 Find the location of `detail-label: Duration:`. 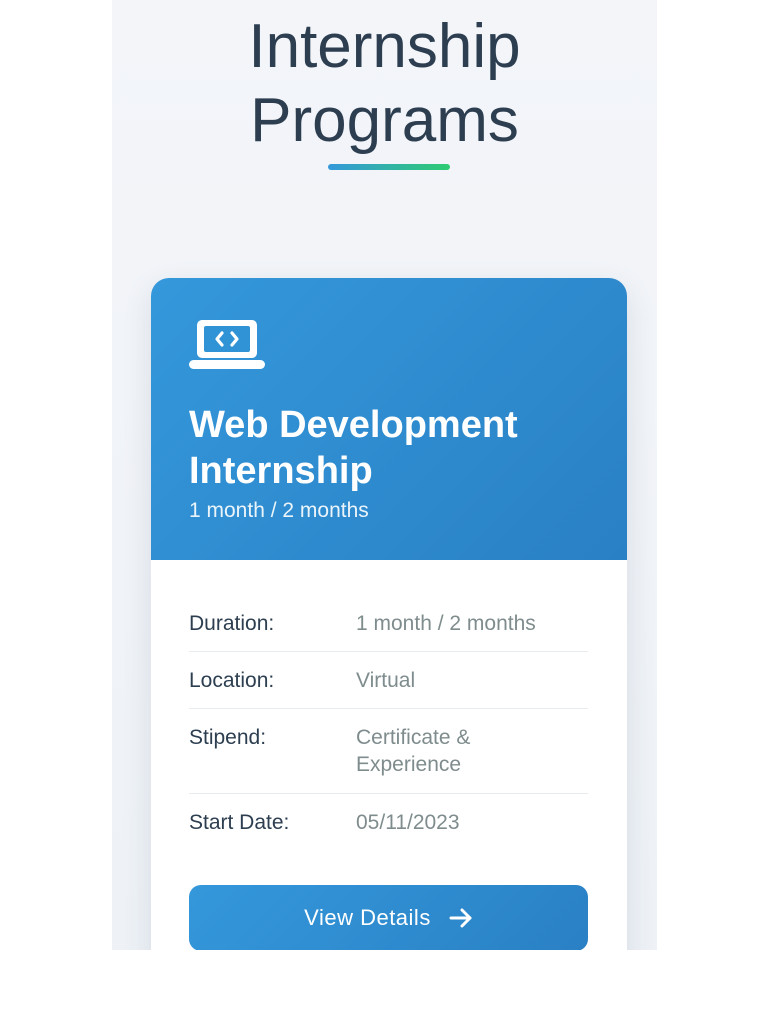

detail-label: Duration: is located at coordinates (232, 623).